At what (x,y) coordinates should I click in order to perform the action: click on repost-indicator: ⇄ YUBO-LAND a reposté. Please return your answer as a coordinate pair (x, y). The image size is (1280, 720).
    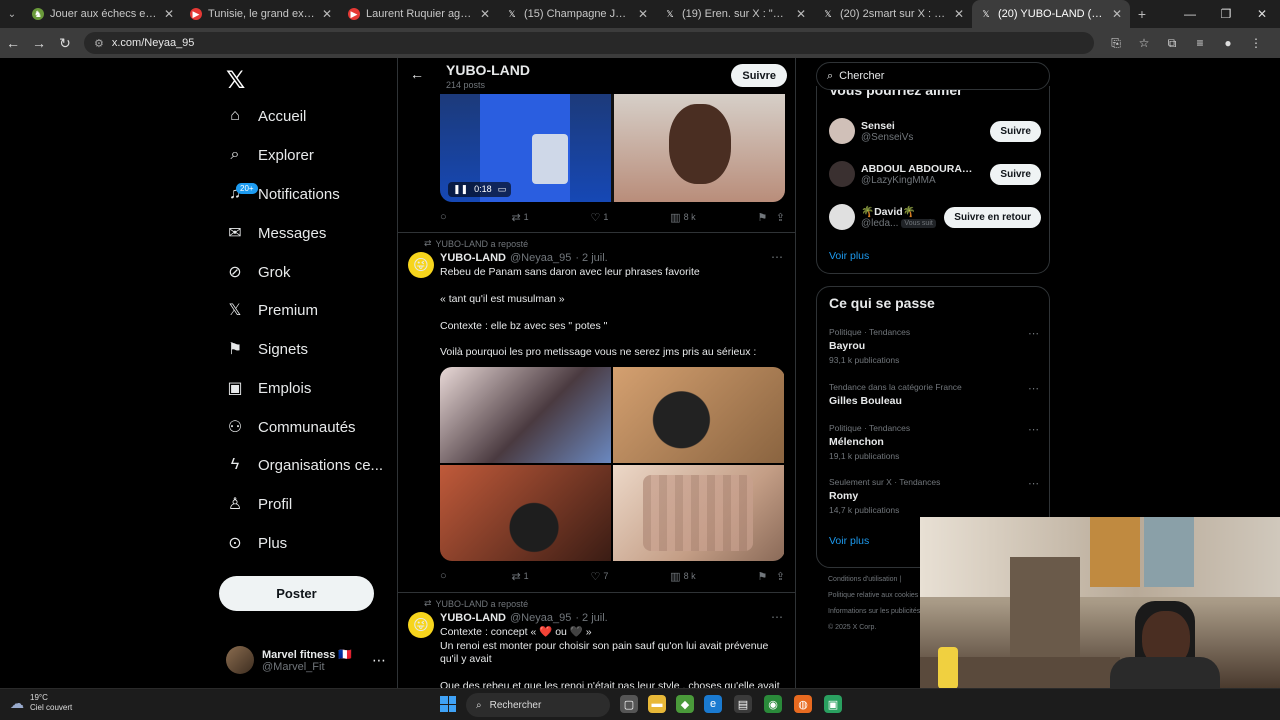
    Looking at the image, I should click on (476, 603).